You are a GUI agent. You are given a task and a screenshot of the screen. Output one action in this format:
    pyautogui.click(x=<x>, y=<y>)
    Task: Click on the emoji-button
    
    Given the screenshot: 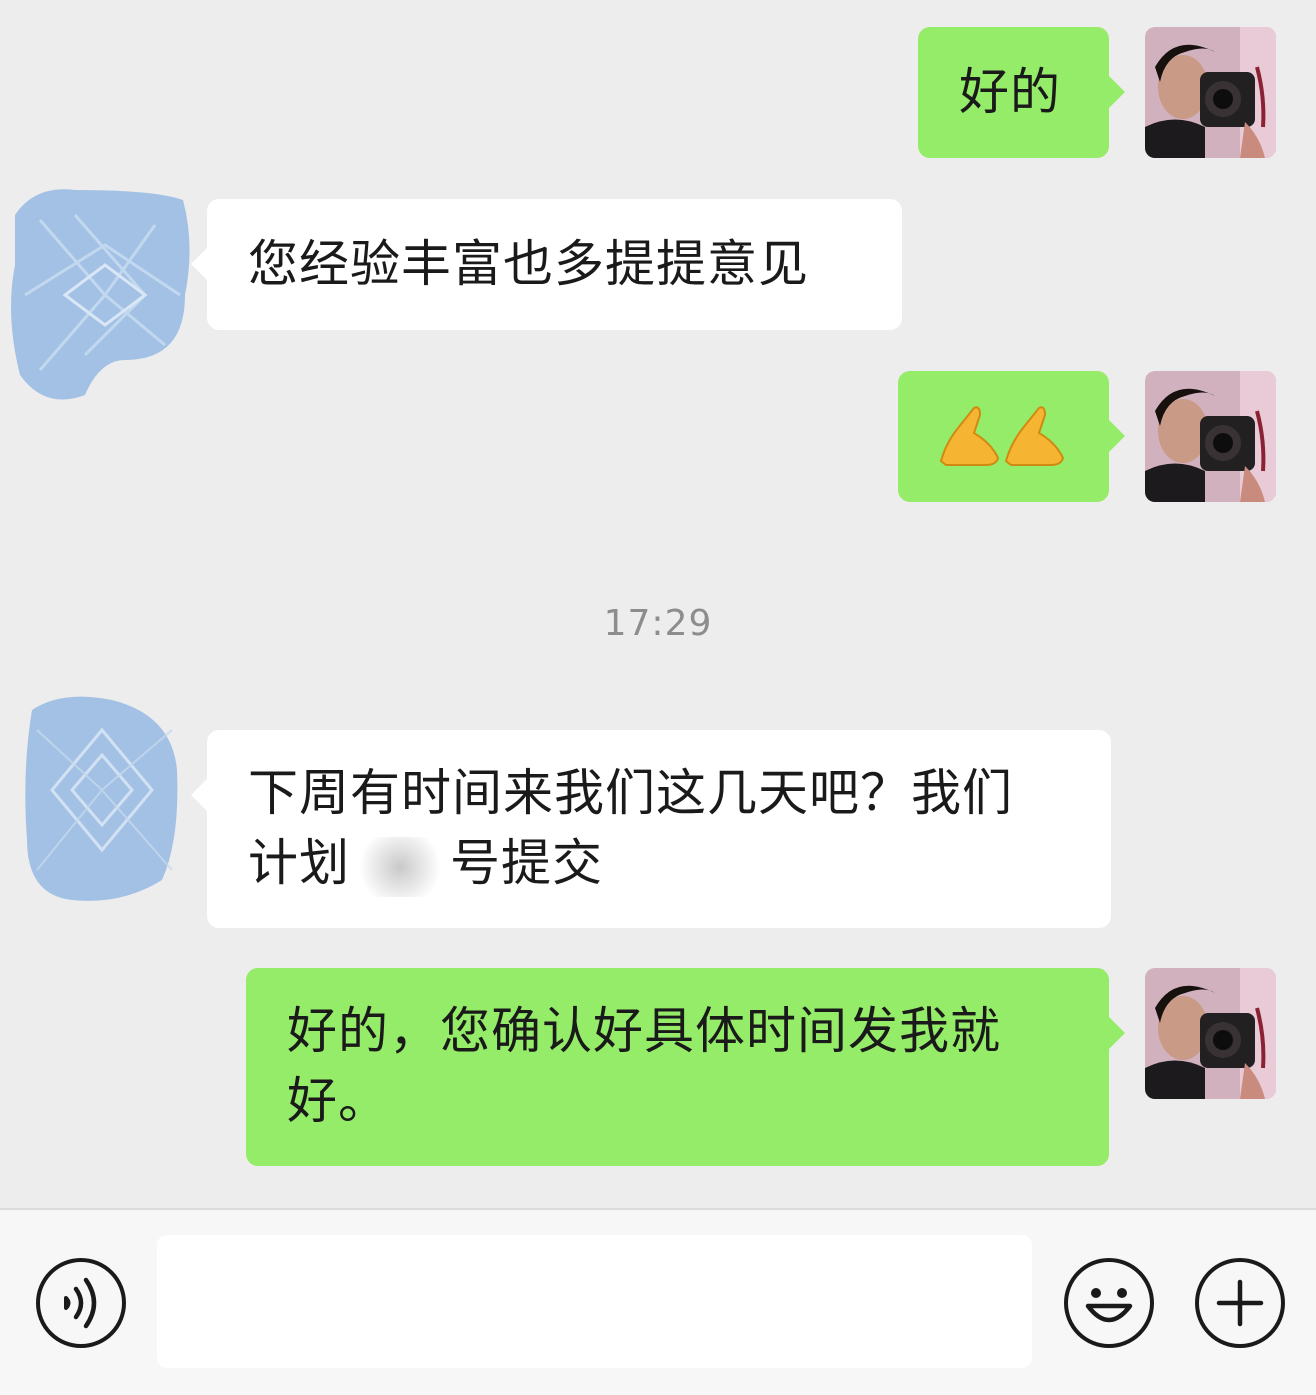 What is the action you would take?
    pyautogui.click(x=1109, y=1303)
    